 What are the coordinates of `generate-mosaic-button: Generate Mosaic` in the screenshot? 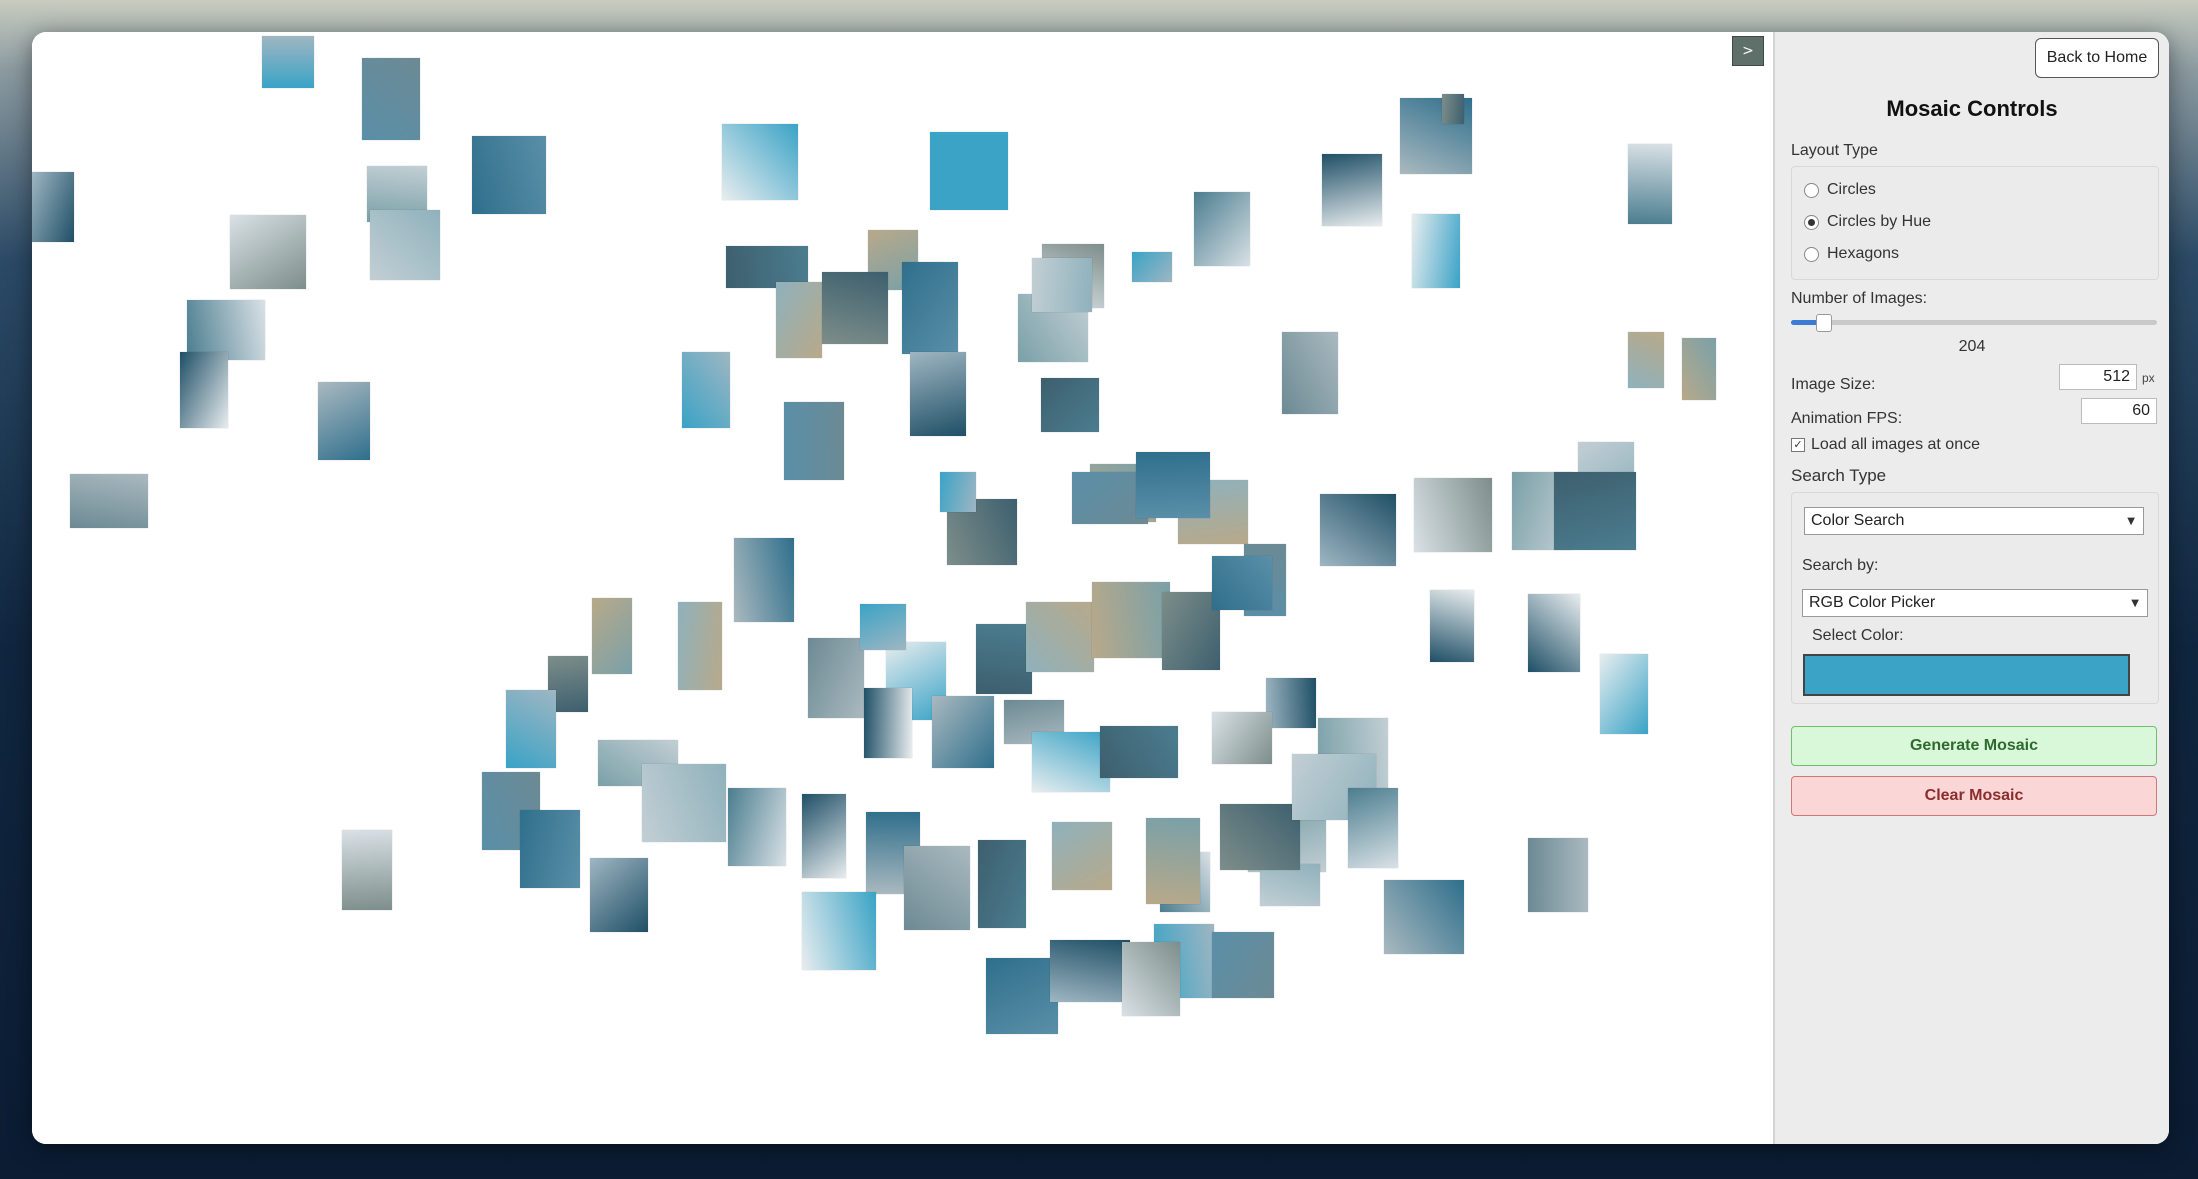 It's located at (1974, 746).